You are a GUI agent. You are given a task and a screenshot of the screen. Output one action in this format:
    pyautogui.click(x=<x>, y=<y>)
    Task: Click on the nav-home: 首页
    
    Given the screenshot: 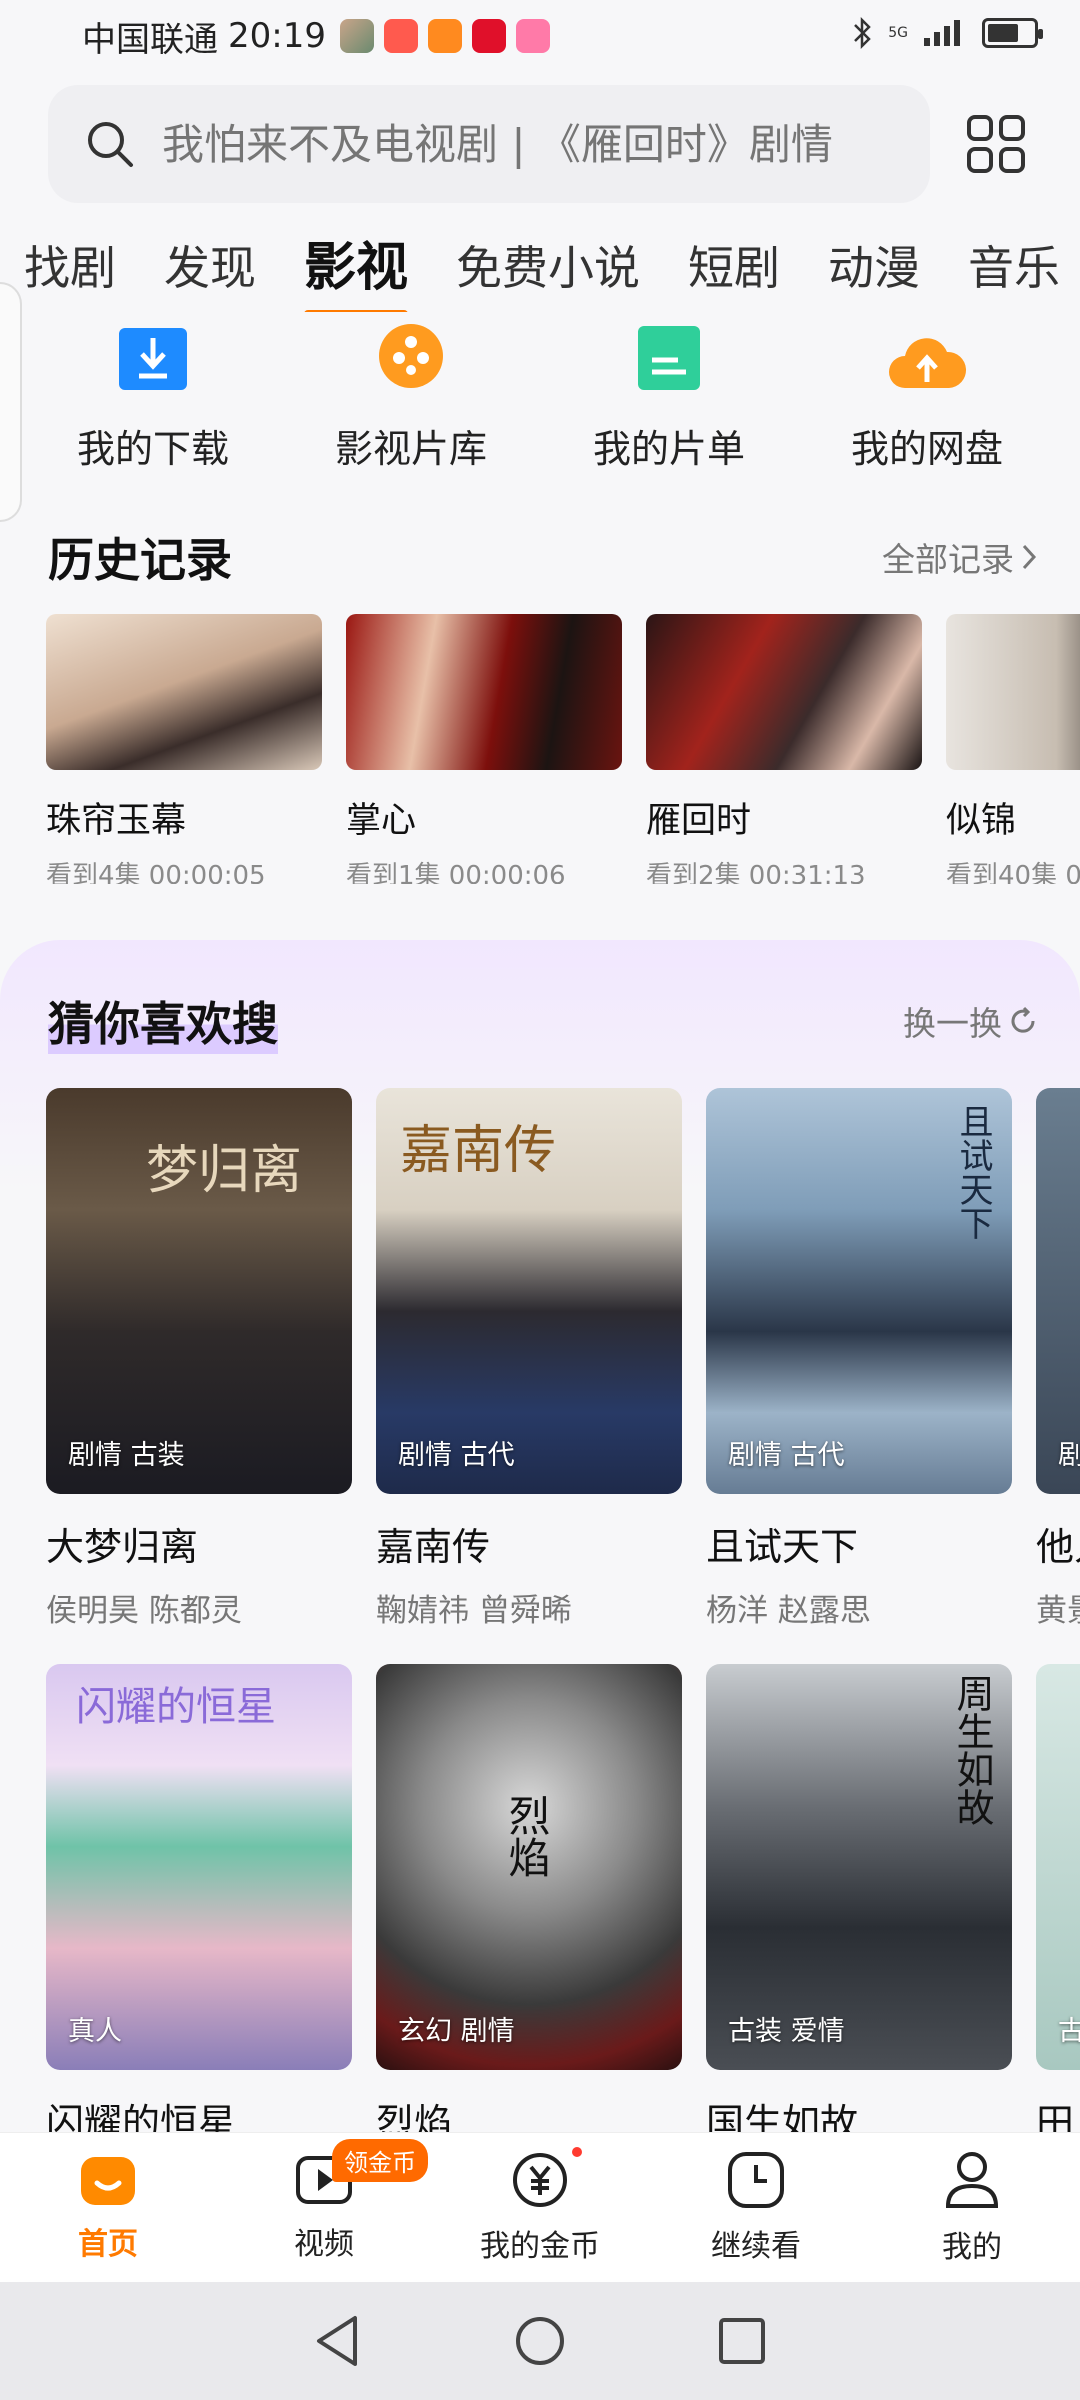 What is the action you would take?
    pyautogui.click(x=108, y=2207)
    